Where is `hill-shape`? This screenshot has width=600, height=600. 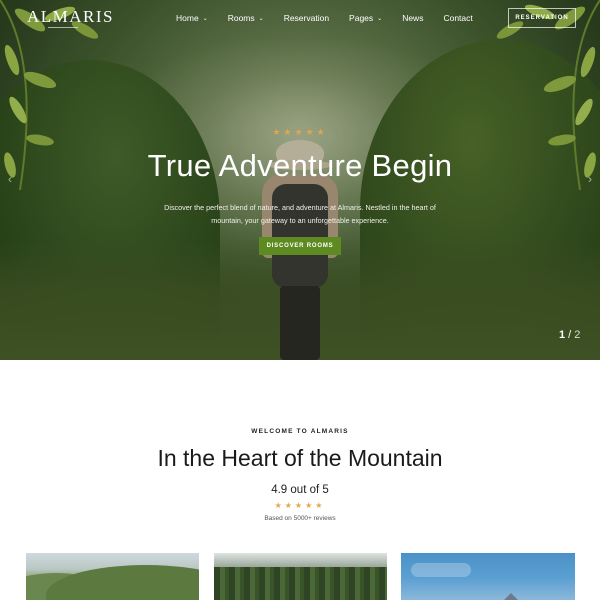 hill-shape is located at coordinates (122, 582).